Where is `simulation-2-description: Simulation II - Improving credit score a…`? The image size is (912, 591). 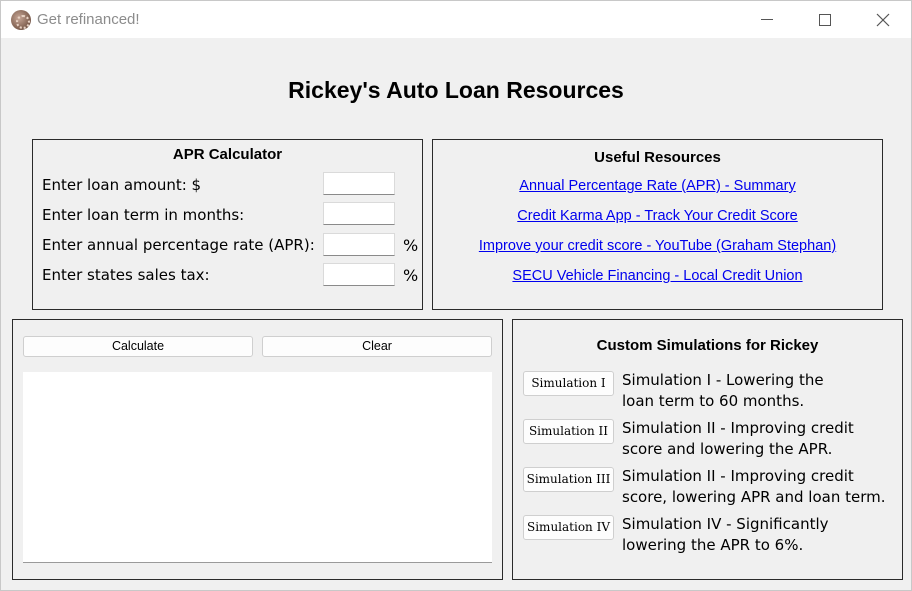
simulation-2-description: Simulation II - Improving credit score a… is located at coordinates (762, 439).